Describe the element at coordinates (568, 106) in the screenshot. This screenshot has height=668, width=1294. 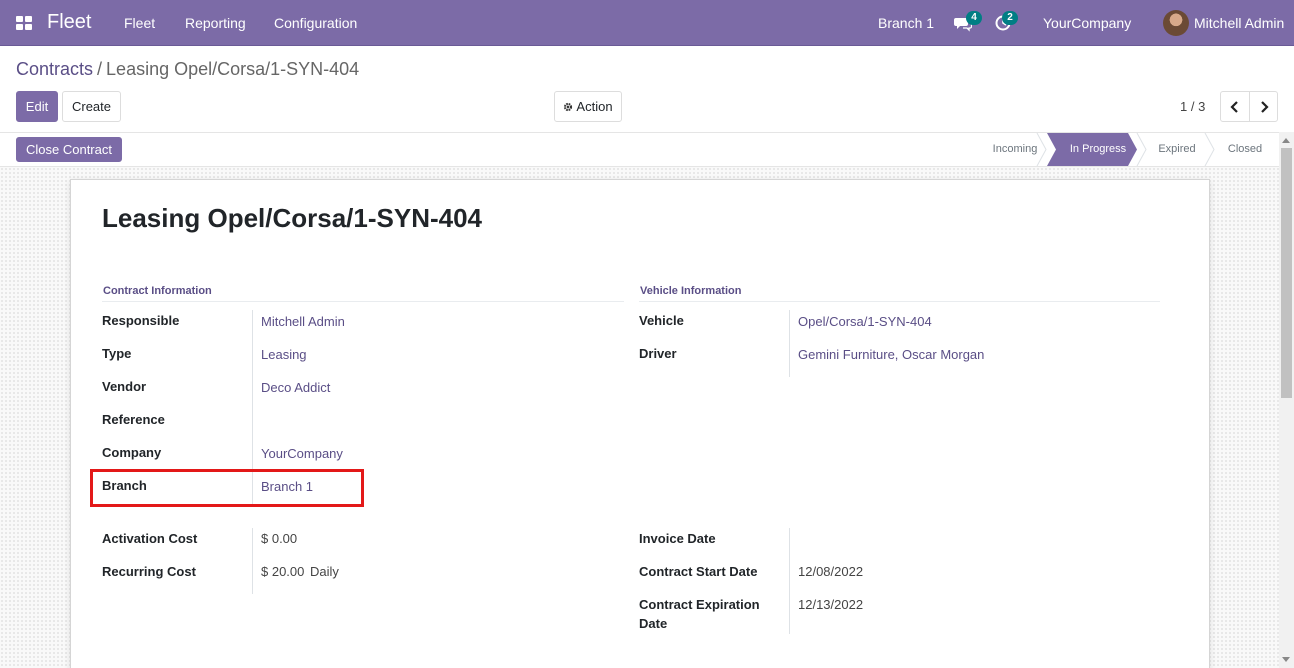
I see `gear-icon` at that location.